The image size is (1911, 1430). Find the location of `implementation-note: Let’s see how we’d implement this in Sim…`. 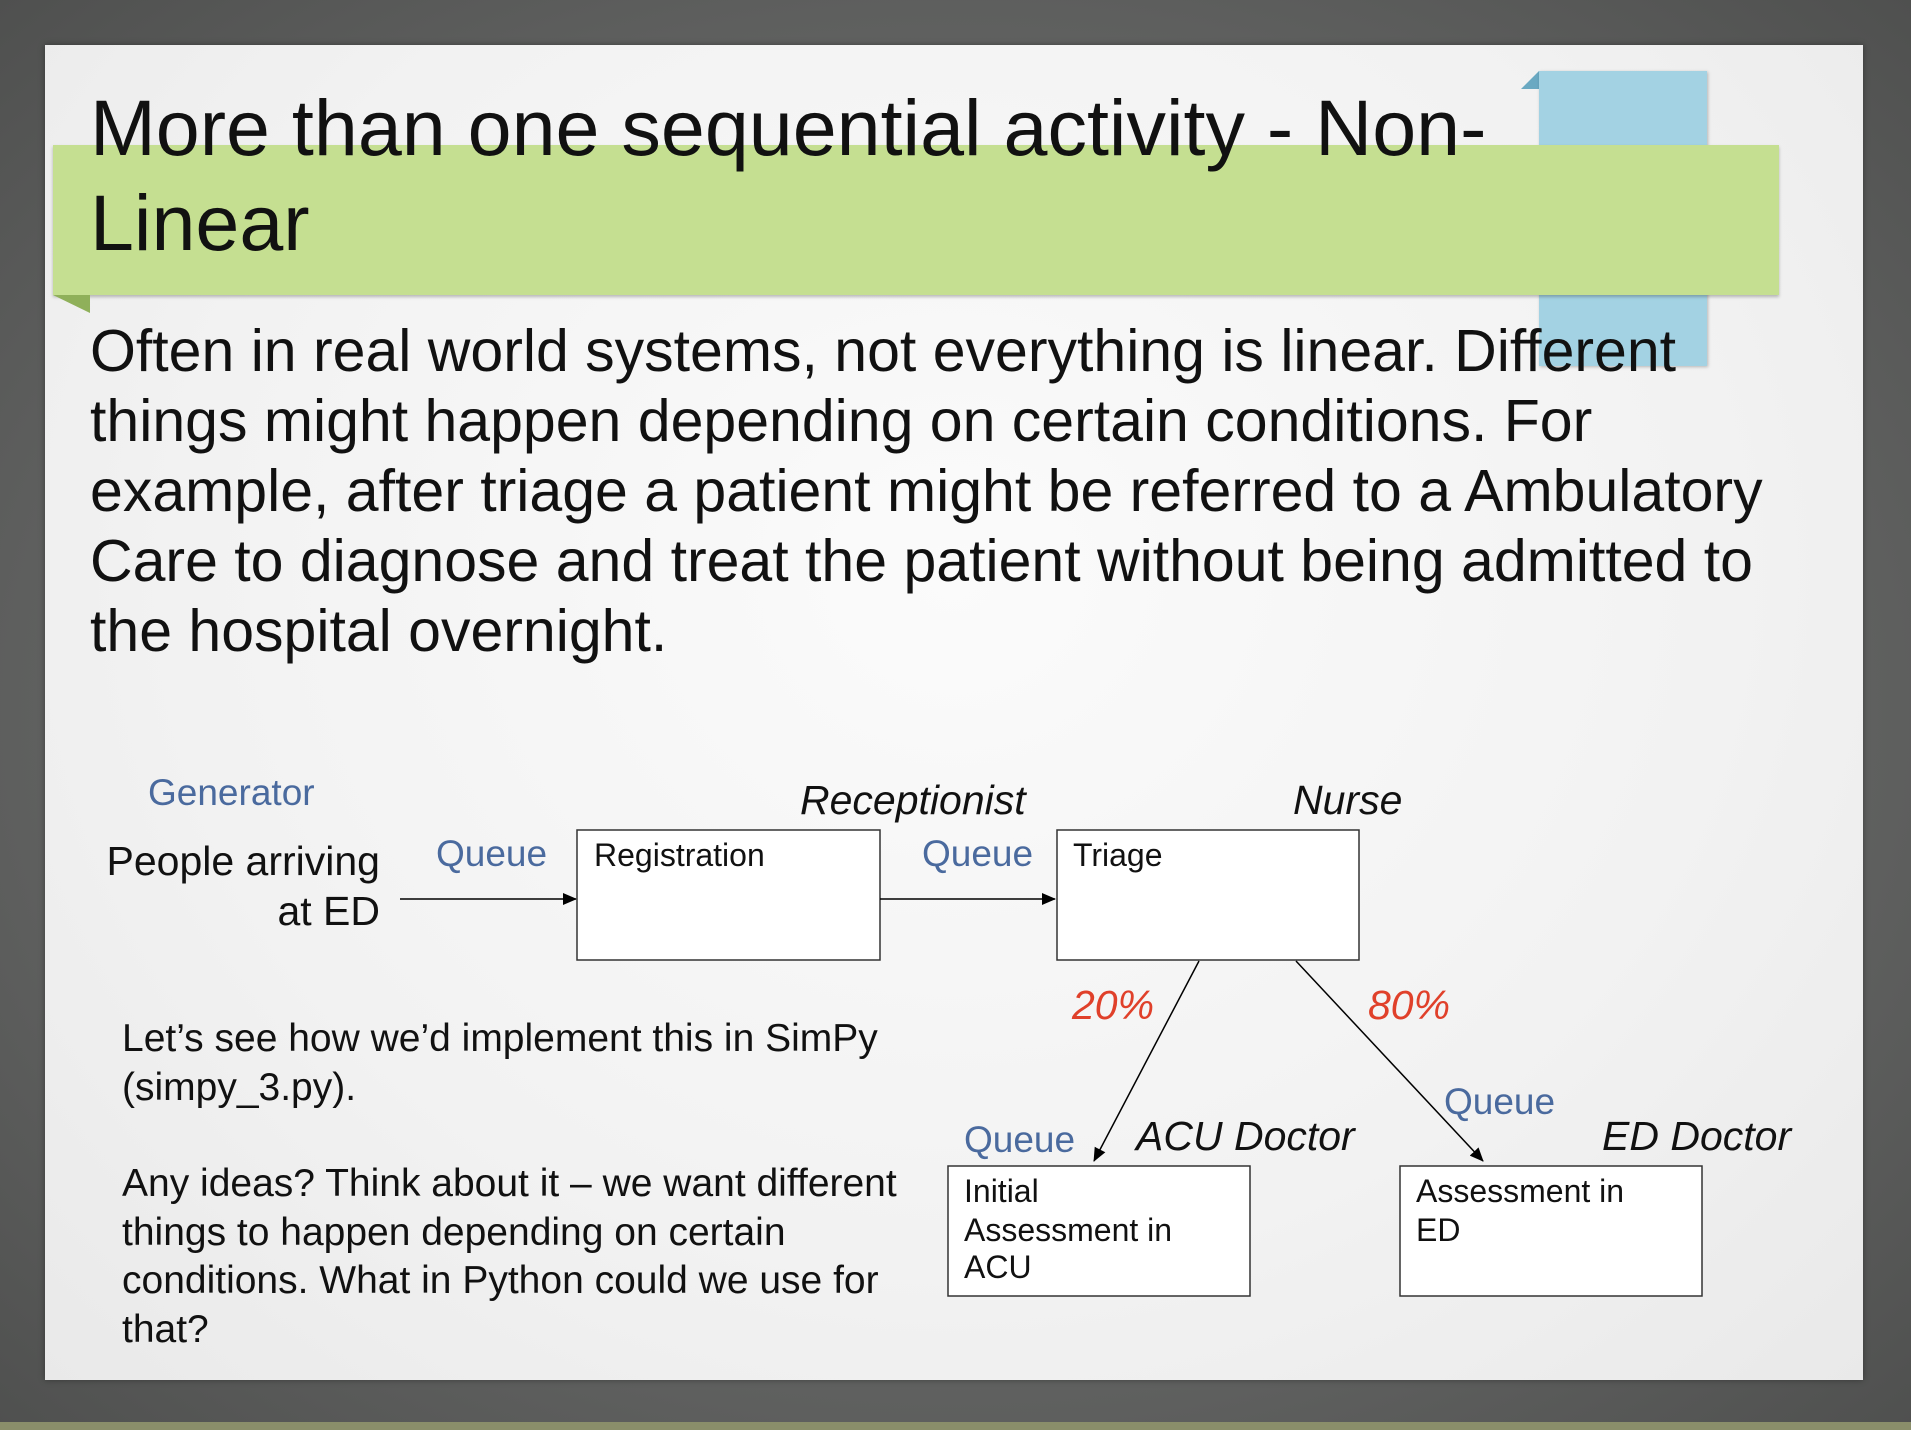

implementation-note: Let’s see how we’d implement this in Sim… is located at coordinates (500, 1063).